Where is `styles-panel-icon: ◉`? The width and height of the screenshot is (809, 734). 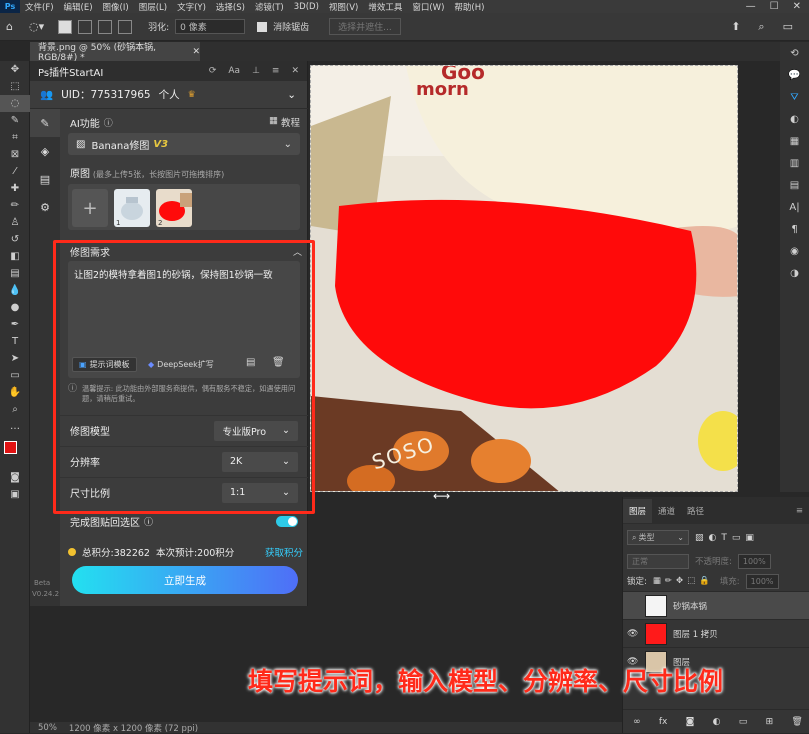 styles-panel-icon: ◉ is located at coordinates (794, 251).